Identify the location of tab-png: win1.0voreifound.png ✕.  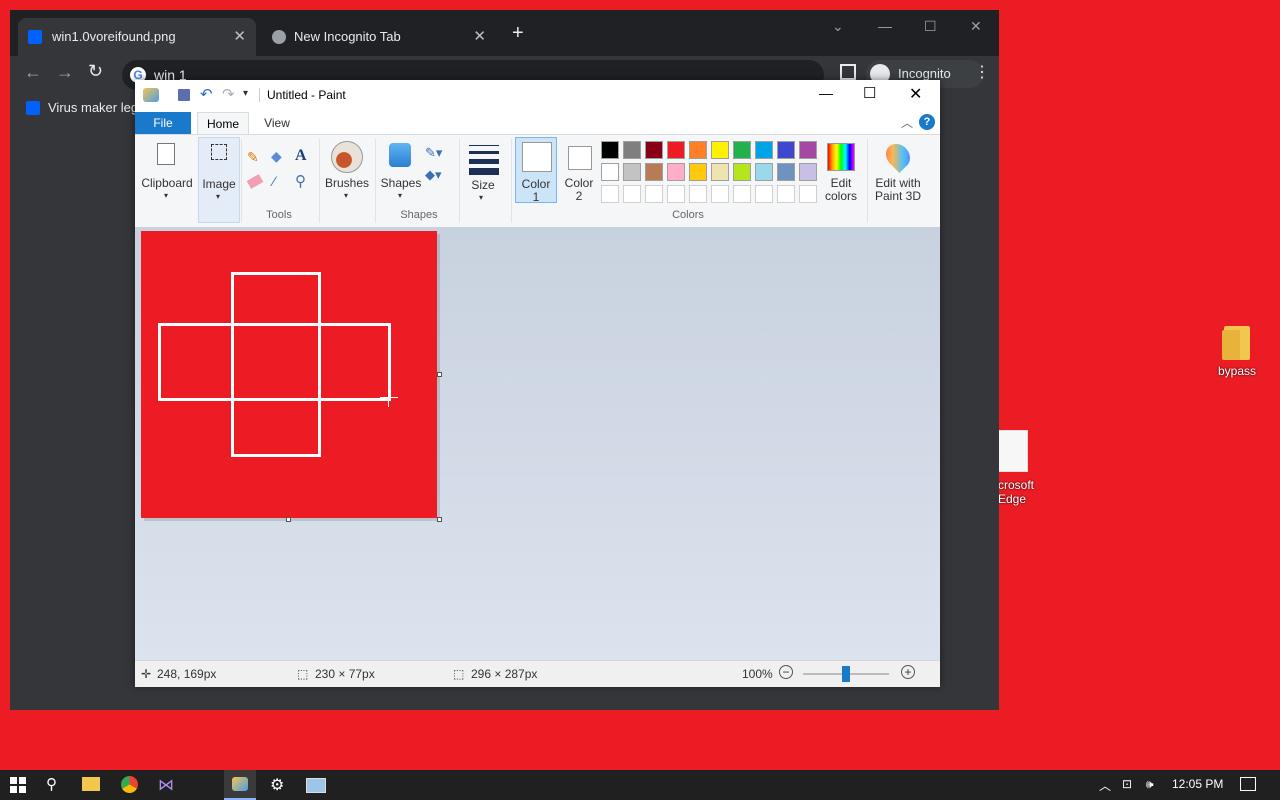
(137, 37).